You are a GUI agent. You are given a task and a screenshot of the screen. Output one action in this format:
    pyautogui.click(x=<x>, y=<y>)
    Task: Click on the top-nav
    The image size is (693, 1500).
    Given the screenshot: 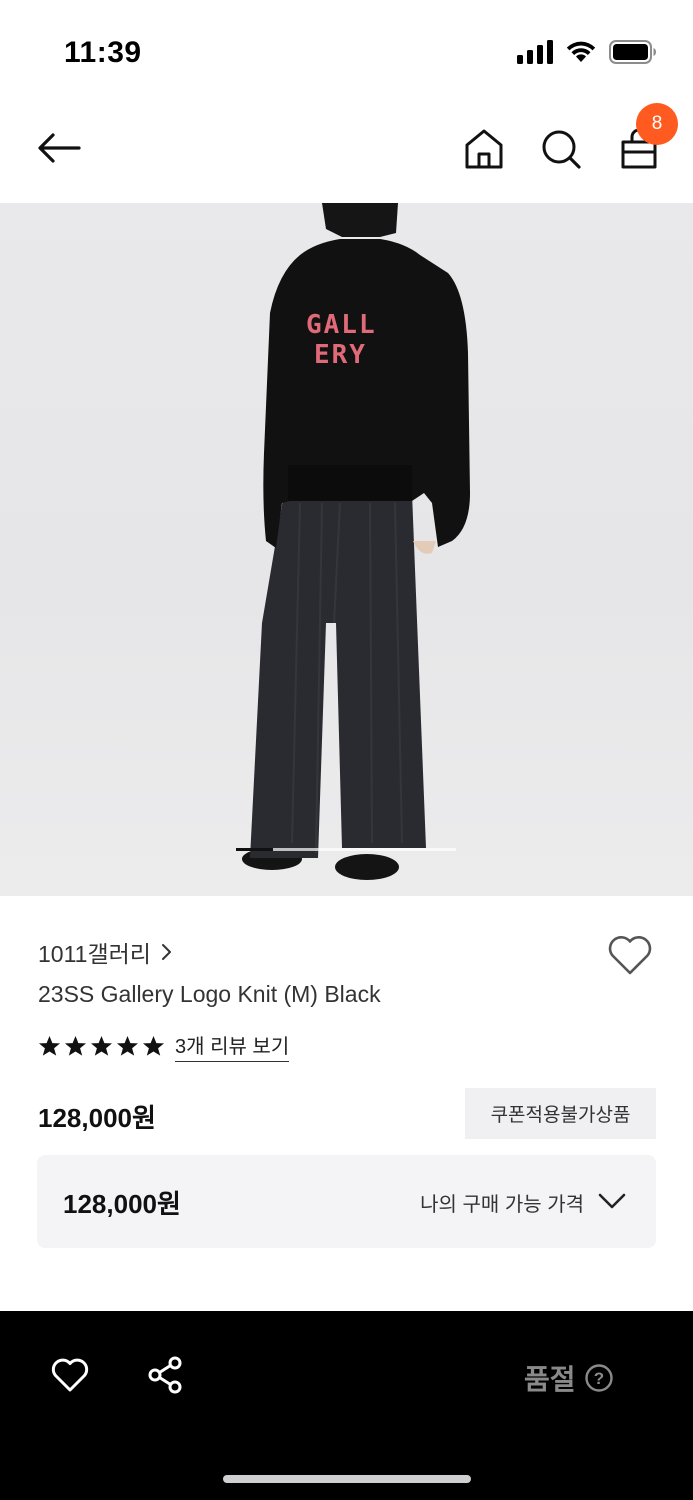 What is the action you would take?
    pyautogui.click(x=346, y=151)
    